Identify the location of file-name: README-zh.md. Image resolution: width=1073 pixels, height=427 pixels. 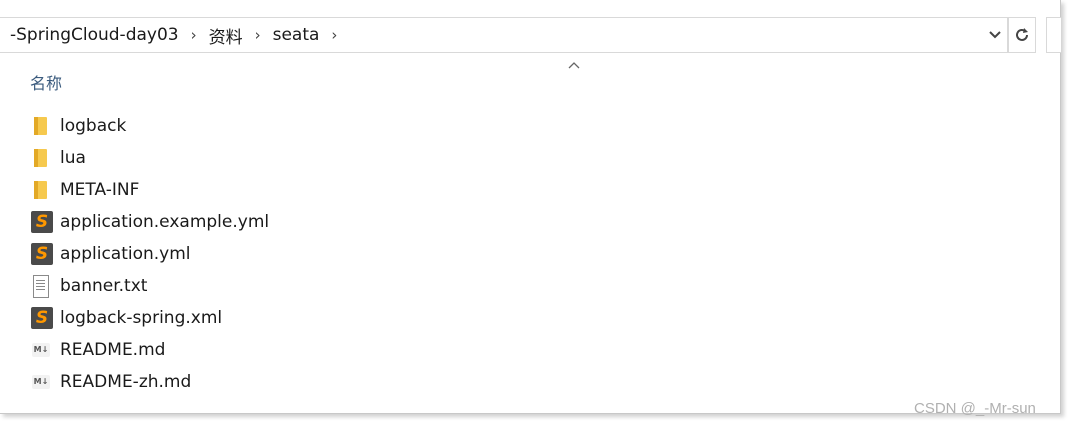
(126, 382).